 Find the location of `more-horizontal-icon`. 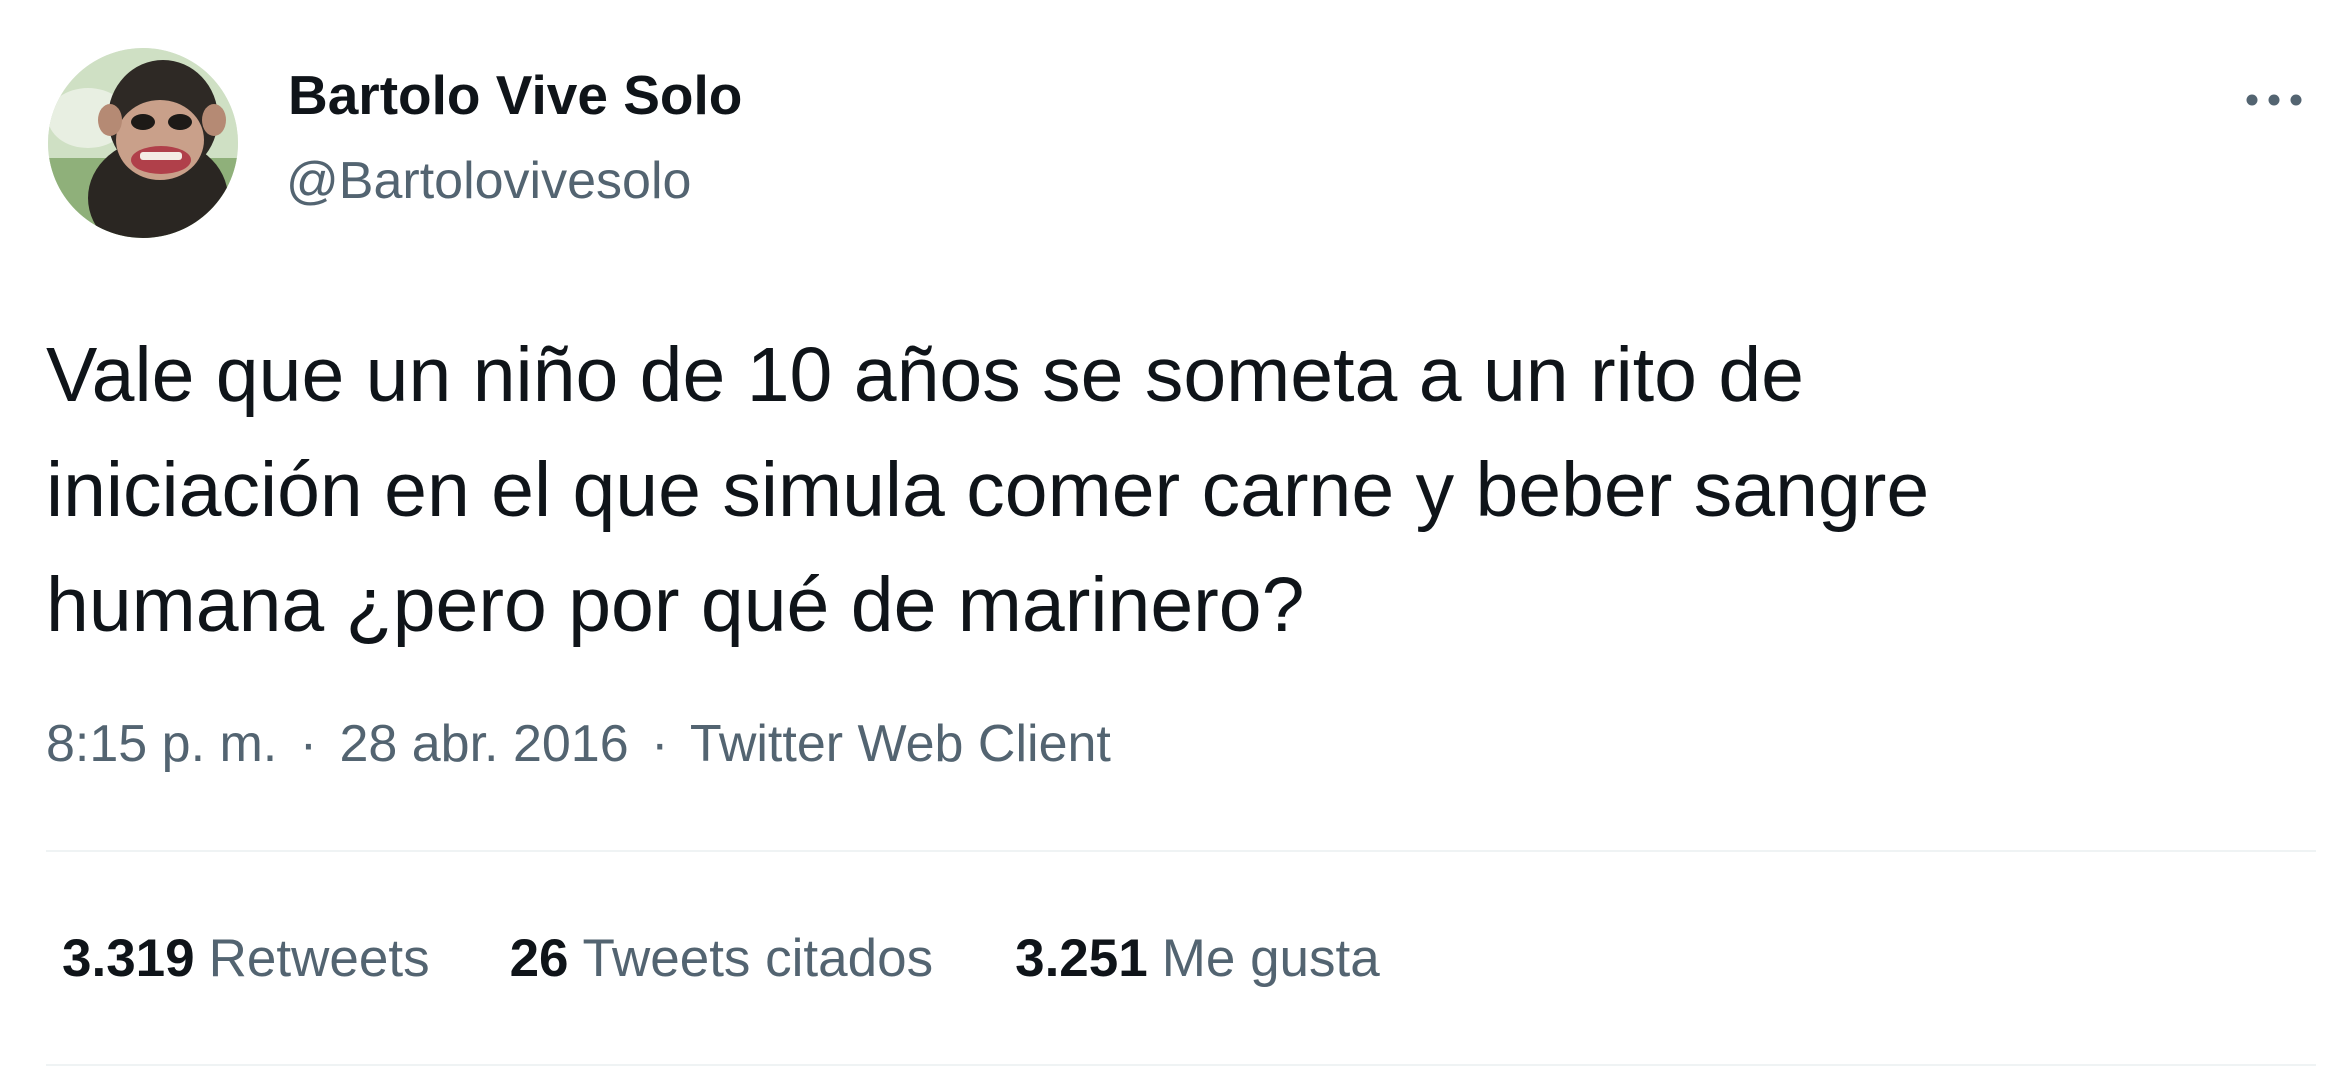

more-horizontal-icon is located at coordinates (2274, 100).